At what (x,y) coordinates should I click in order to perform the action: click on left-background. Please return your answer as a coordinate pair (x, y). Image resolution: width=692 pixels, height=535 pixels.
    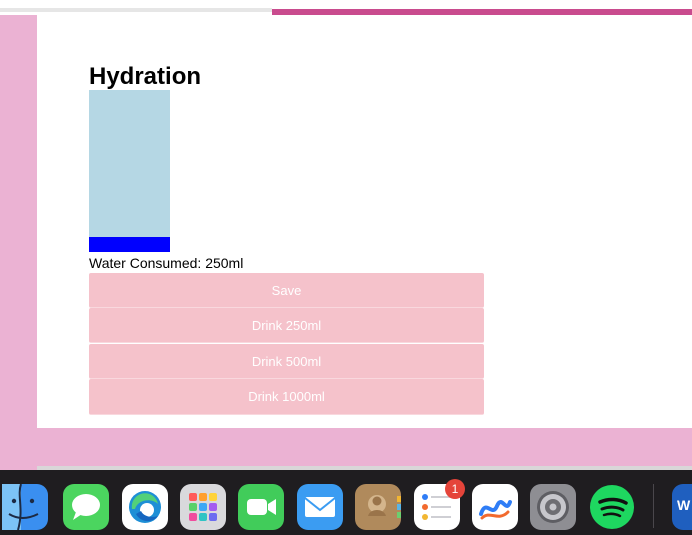
    Looking at the image, I should click on (18, 241).